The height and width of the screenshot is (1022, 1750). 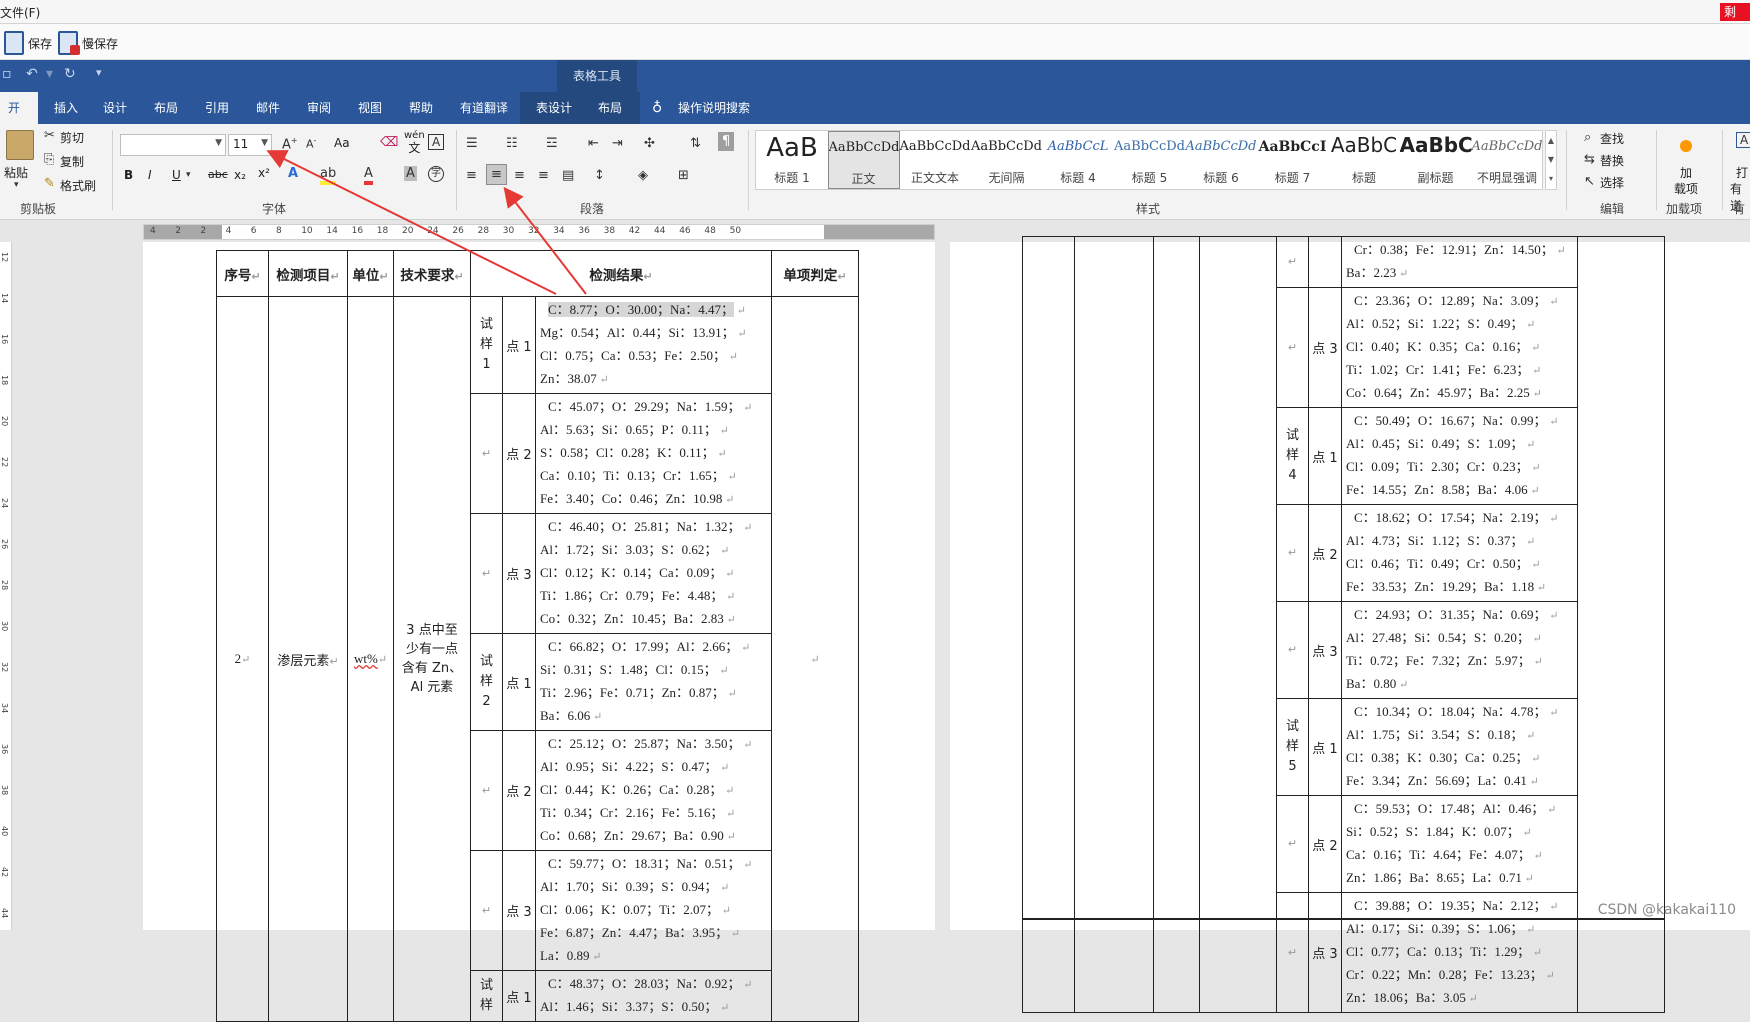 What do you see at coordinates (571, 955) in the screenshot?
I see `result-line: La：0.89 ↵` at bounding box center [571, 955].